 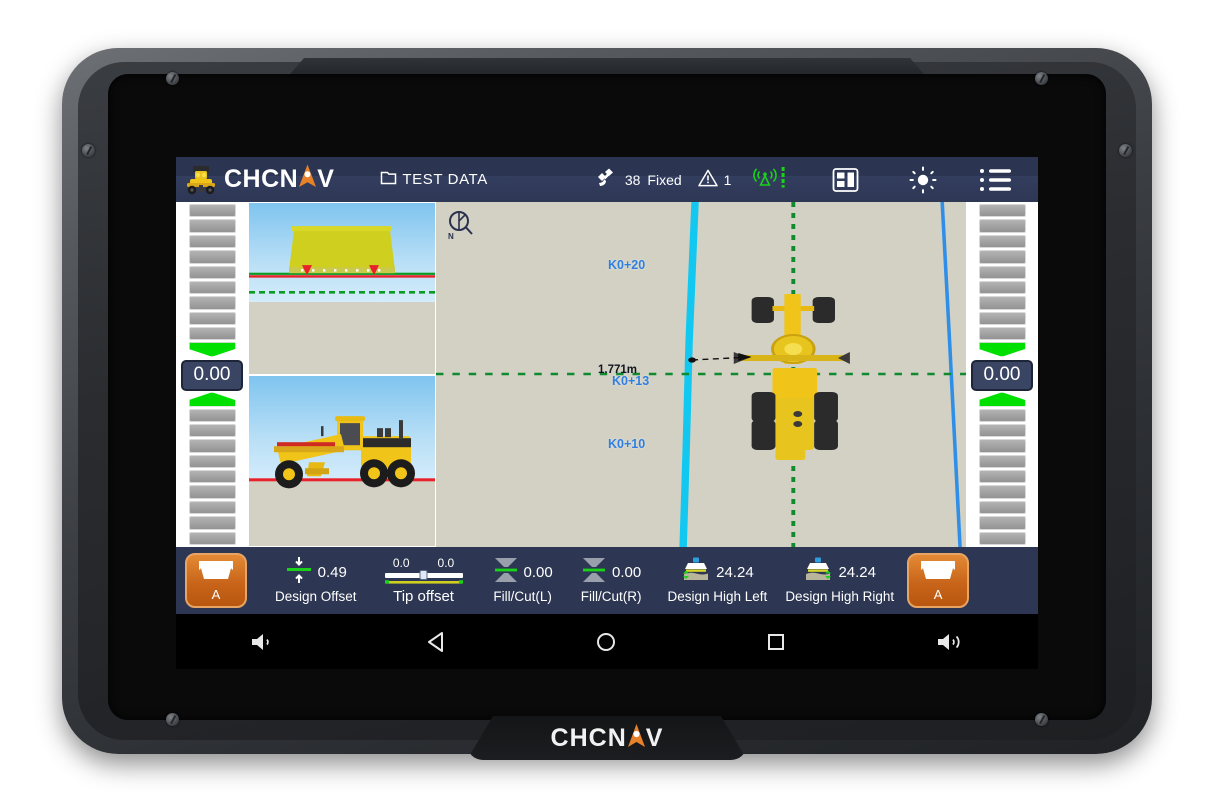 What do you see at coordinates (522, 596) in the screenshot?
I see `fill-cut-left-caption: Fill/Cut(L)` at bounding box center [522, 596].